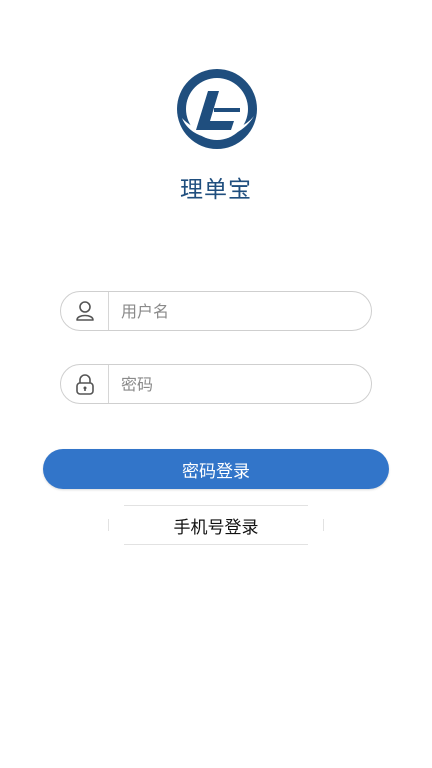 This screenshot has height=768, width=432. I want to click on app-title: 理单宝, so click(216, 190).